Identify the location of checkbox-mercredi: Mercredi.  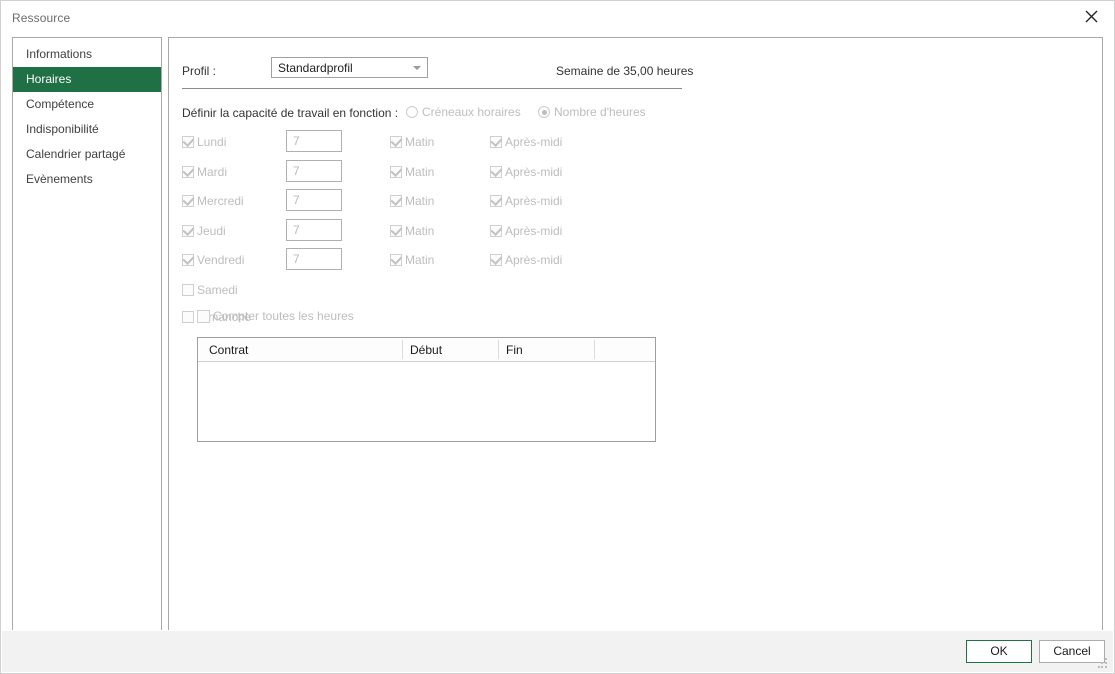
(213, 201).